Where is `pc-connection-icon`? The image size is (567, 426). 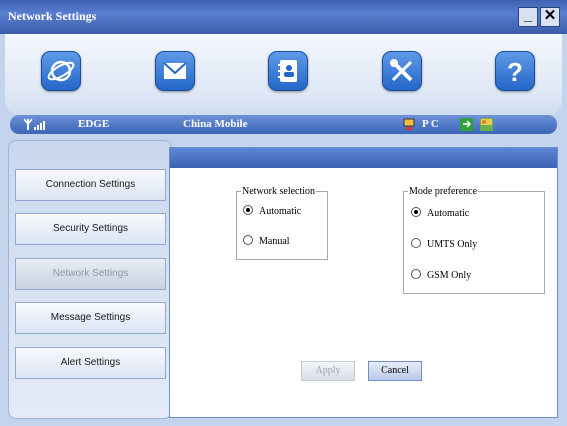
pc-connection-icon is located at coordinates (409, 126).